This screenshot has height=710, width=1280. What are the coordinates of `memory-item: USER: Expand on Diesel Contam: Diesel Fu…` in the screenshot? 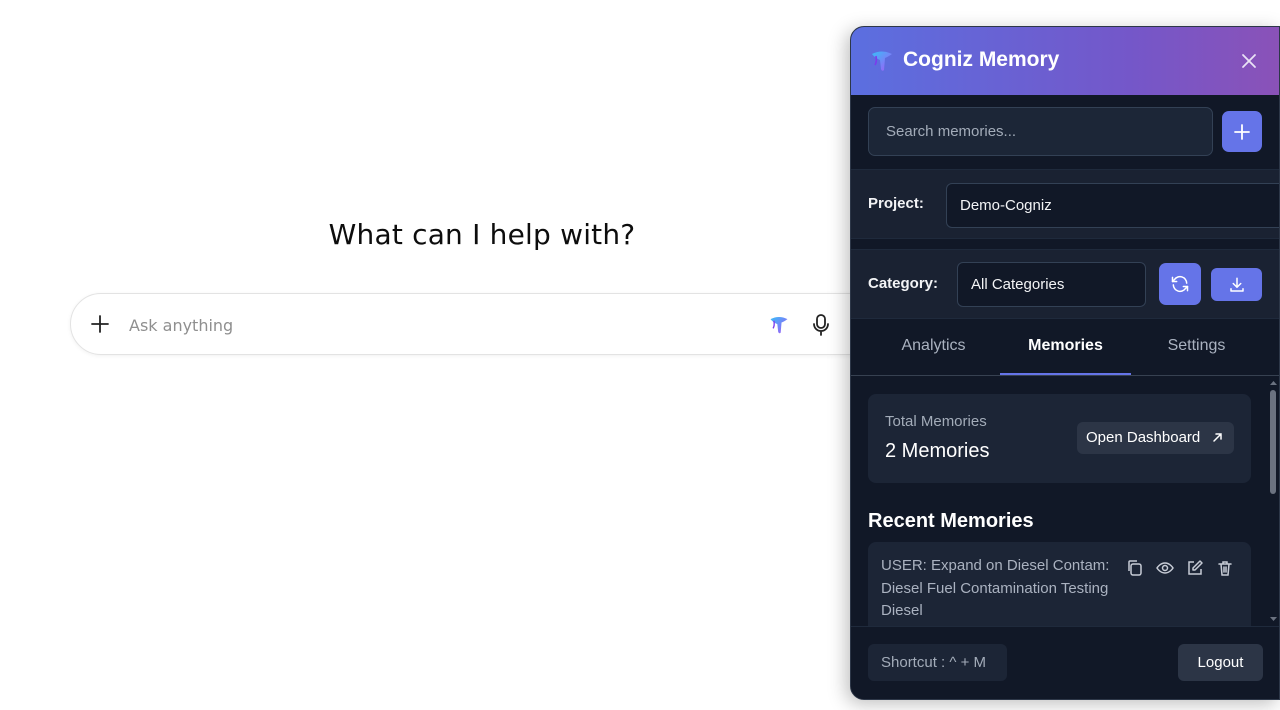 It's located at (1059, 584).